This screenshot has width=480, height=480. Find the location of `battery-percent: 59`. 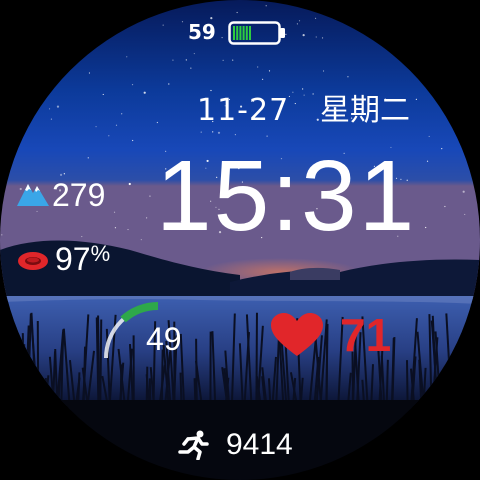

battery-percent: 59 is located at coordinates (202, 32).